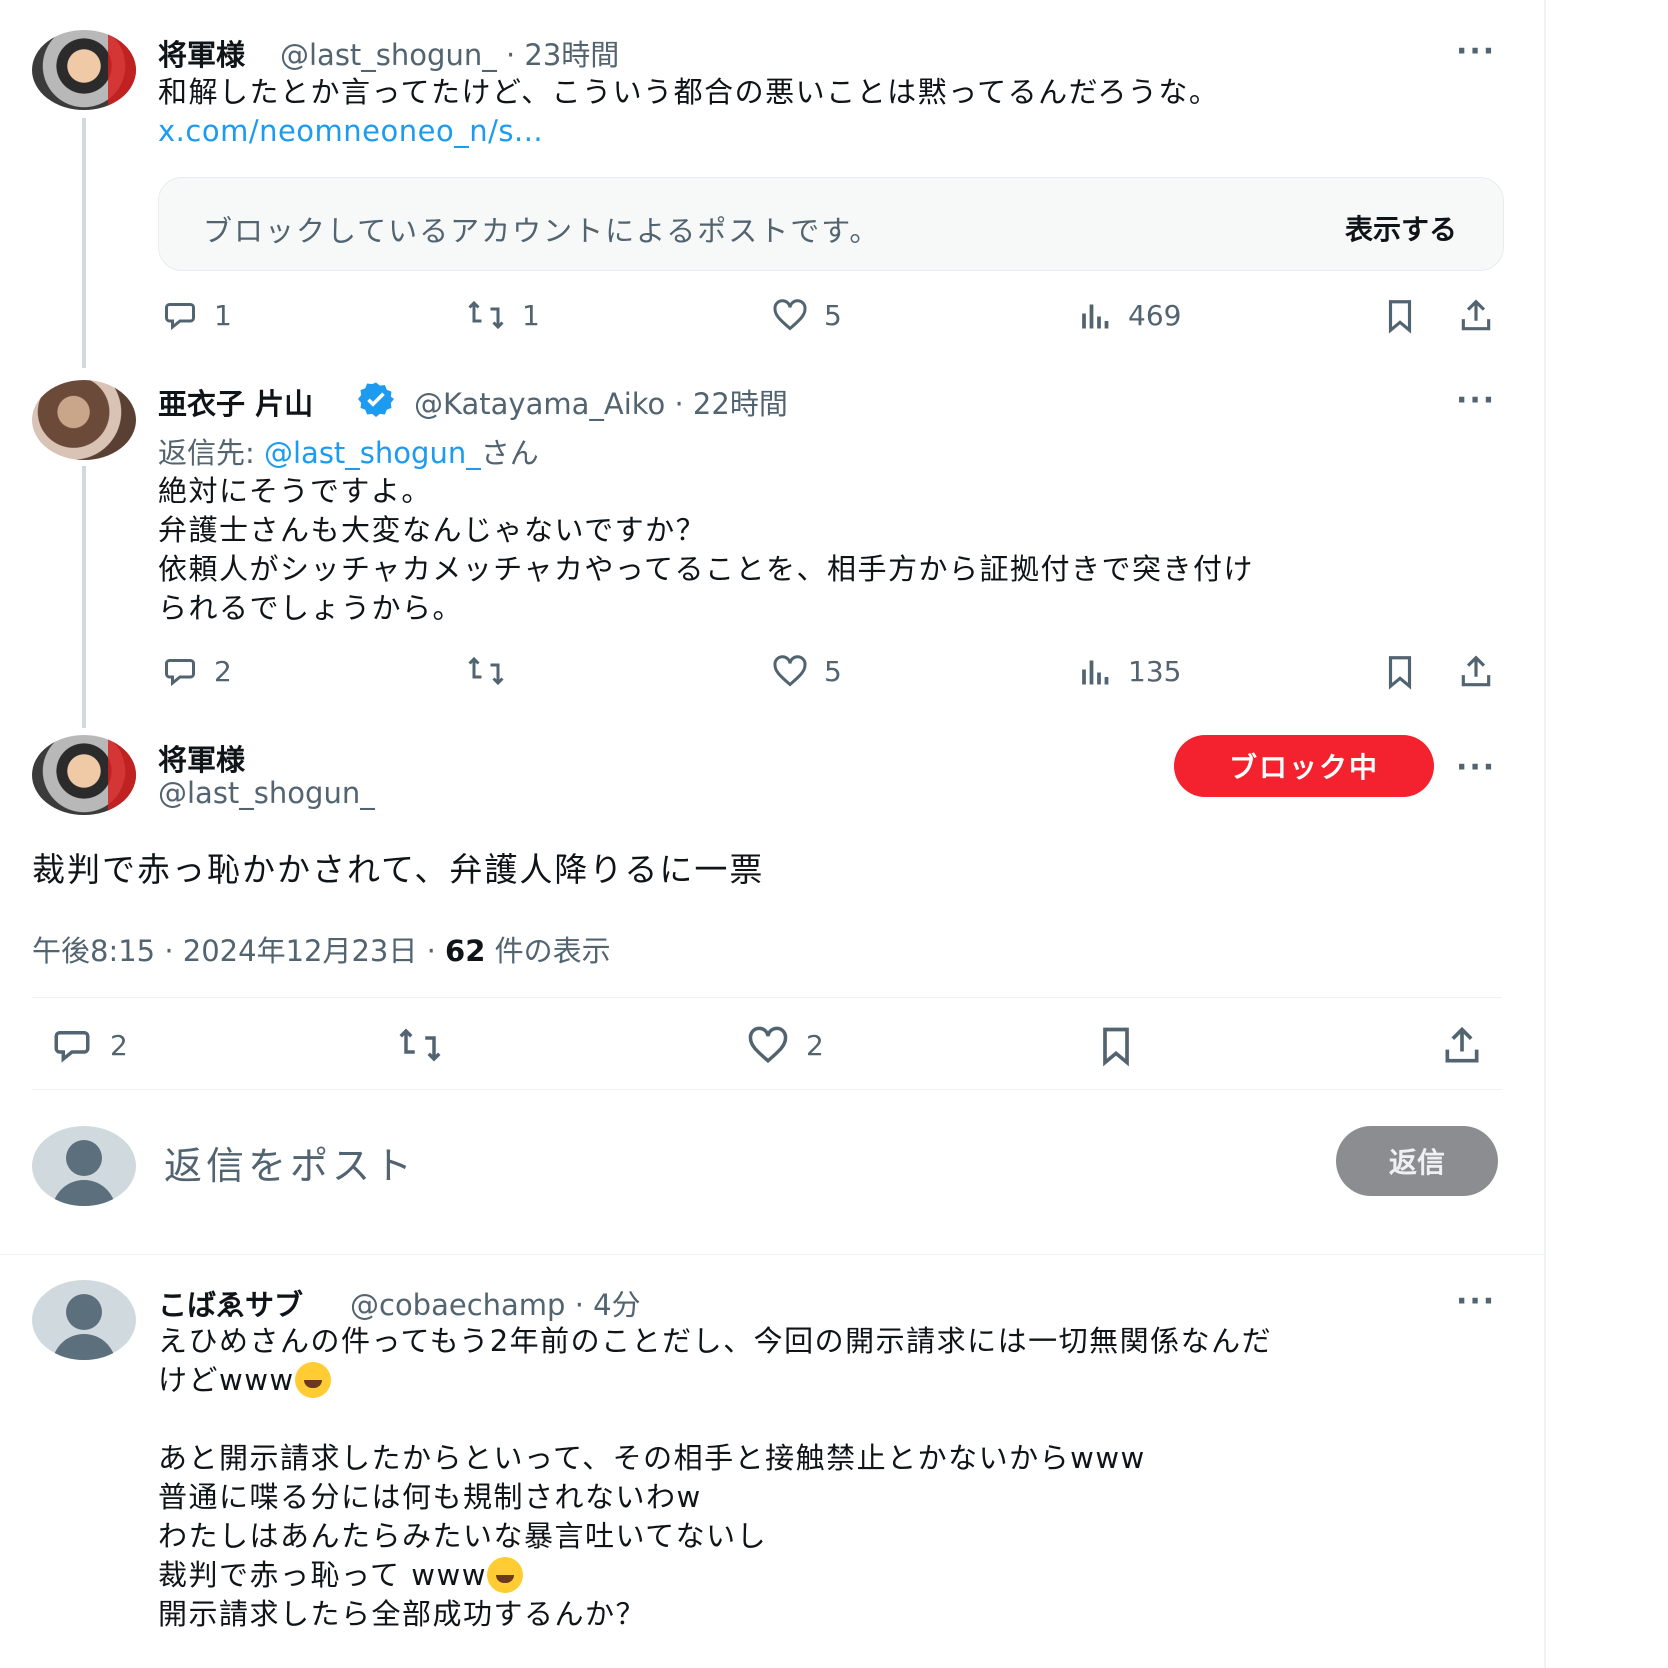 The width and height of the screenshot is (1668, 1668). Describe the element at coordinates (706, 569) in the screenshot. I see `tweet-line: 依頼人がシッチャカメッチャカやってることを、相手方から証拠付きで突き付け` at that location.